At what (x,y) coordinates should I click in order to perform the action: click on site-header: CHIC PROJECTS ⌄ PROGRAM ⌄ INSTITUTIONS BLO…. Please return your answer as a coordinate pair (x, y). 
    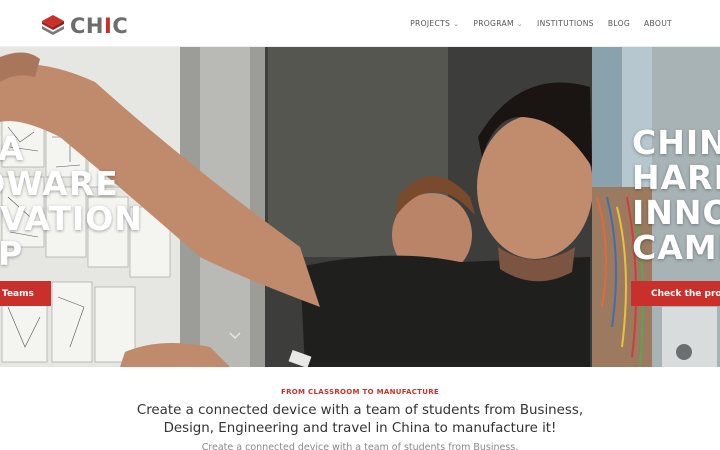
    Looking at the image, I should click on (360, 23).